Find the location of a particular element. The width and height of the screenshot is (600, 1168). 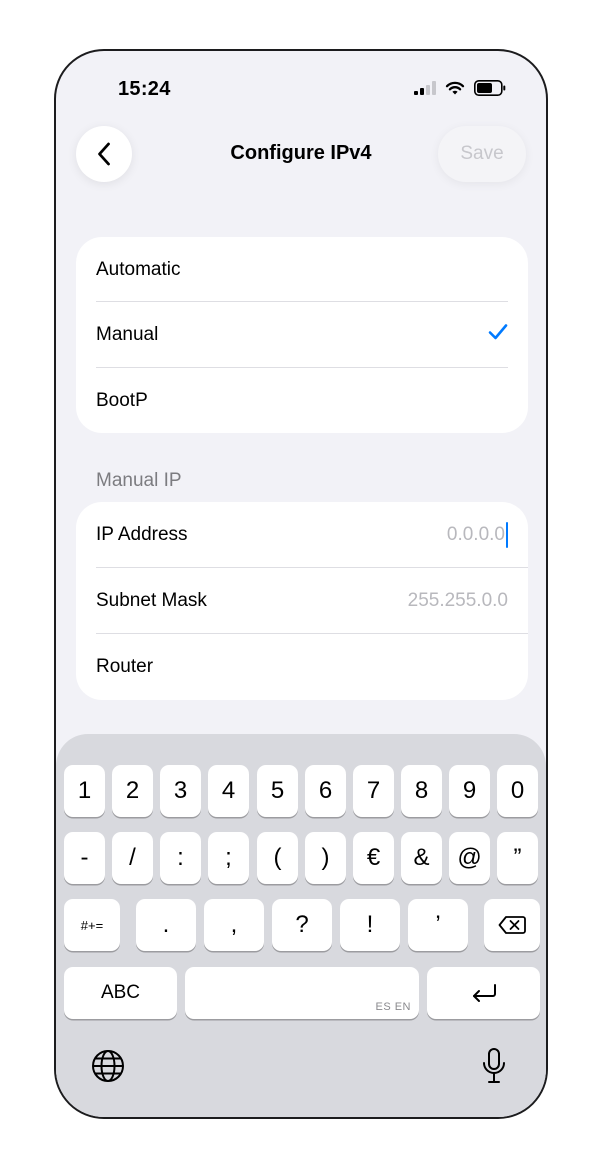

battery-icon is located at coordinates (490, 88).